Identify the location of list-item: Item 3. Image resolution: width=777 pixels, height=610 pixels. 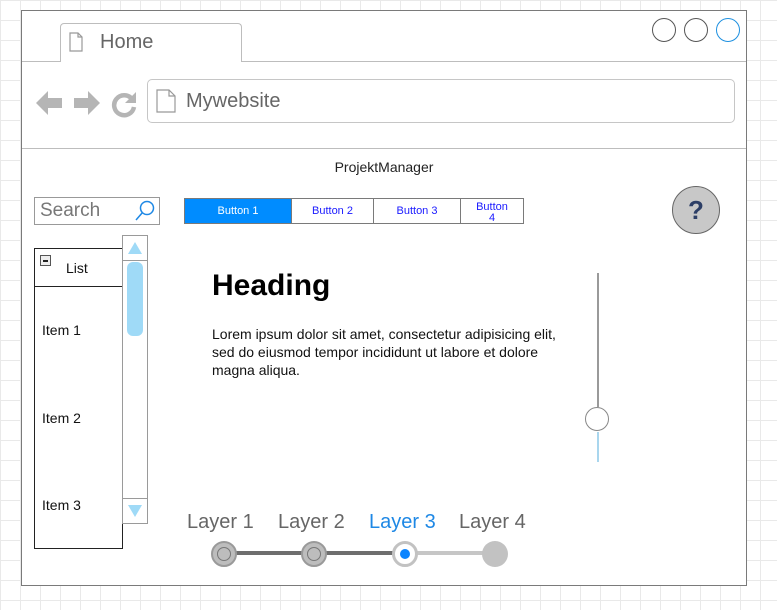
(61, 505).